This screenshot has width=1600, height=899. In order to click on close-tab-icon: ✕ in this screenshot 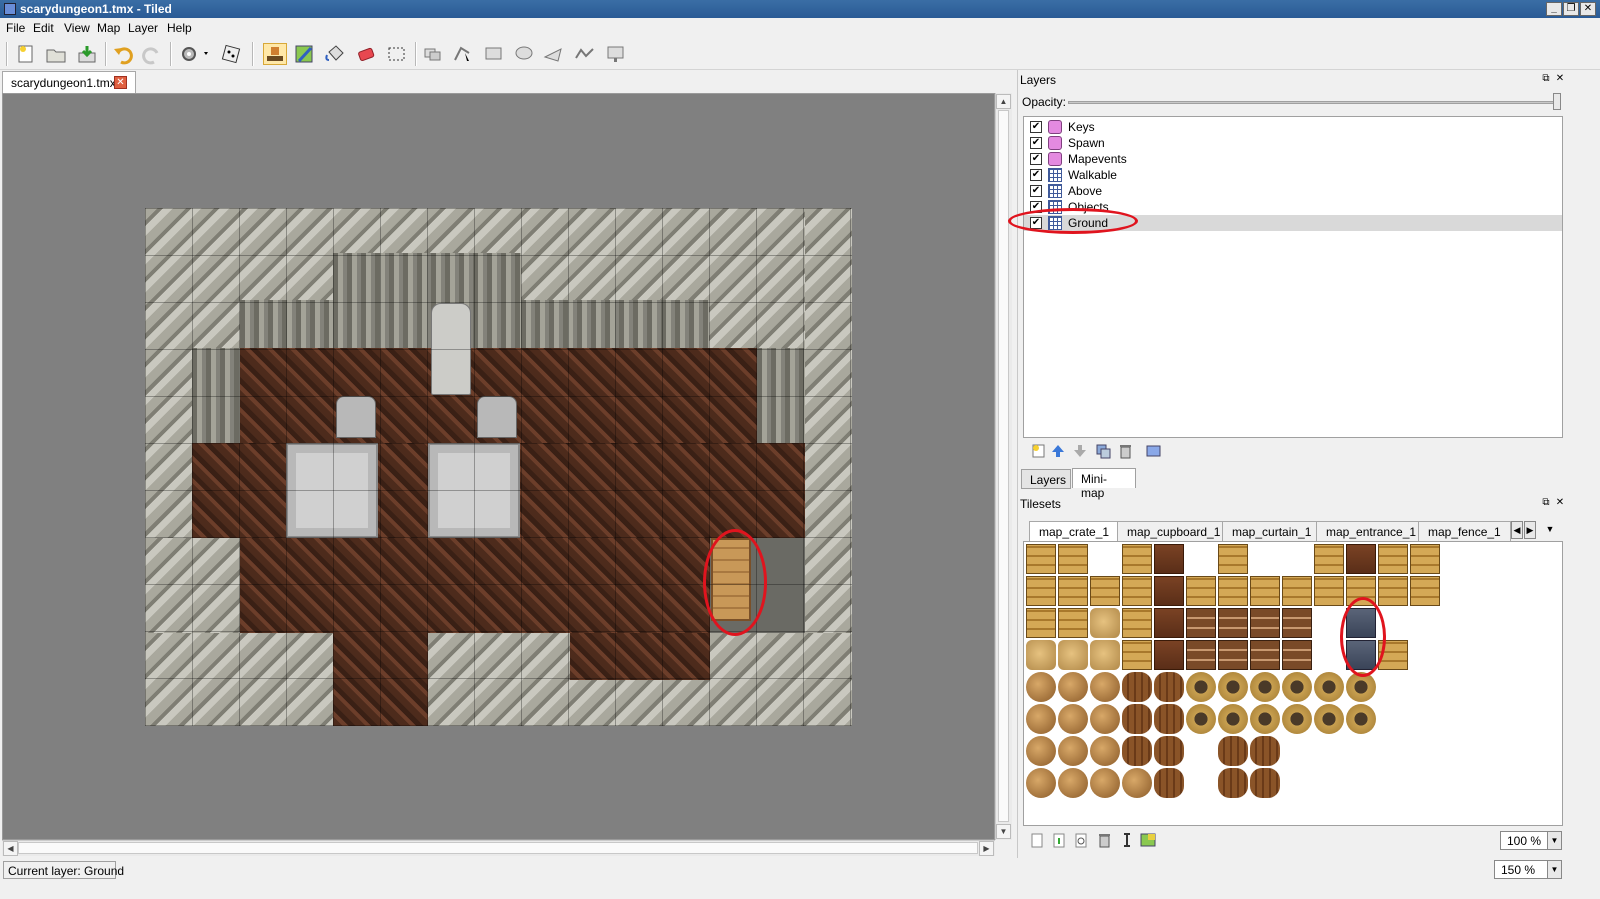, I will do `click(120, 82)`.